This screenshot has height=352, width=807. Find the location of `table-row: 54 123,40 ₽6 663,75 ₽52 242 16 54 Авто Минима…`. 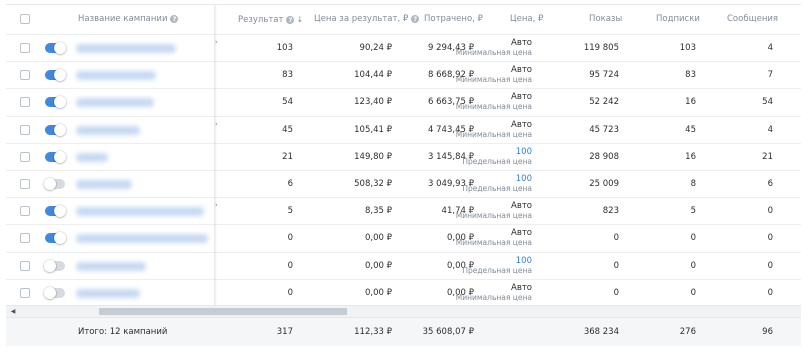

table-row: 54 123,40 ₽6 663,75 ₽52 242 16 54 Авто Минима… is located at coordinates (403, 101).